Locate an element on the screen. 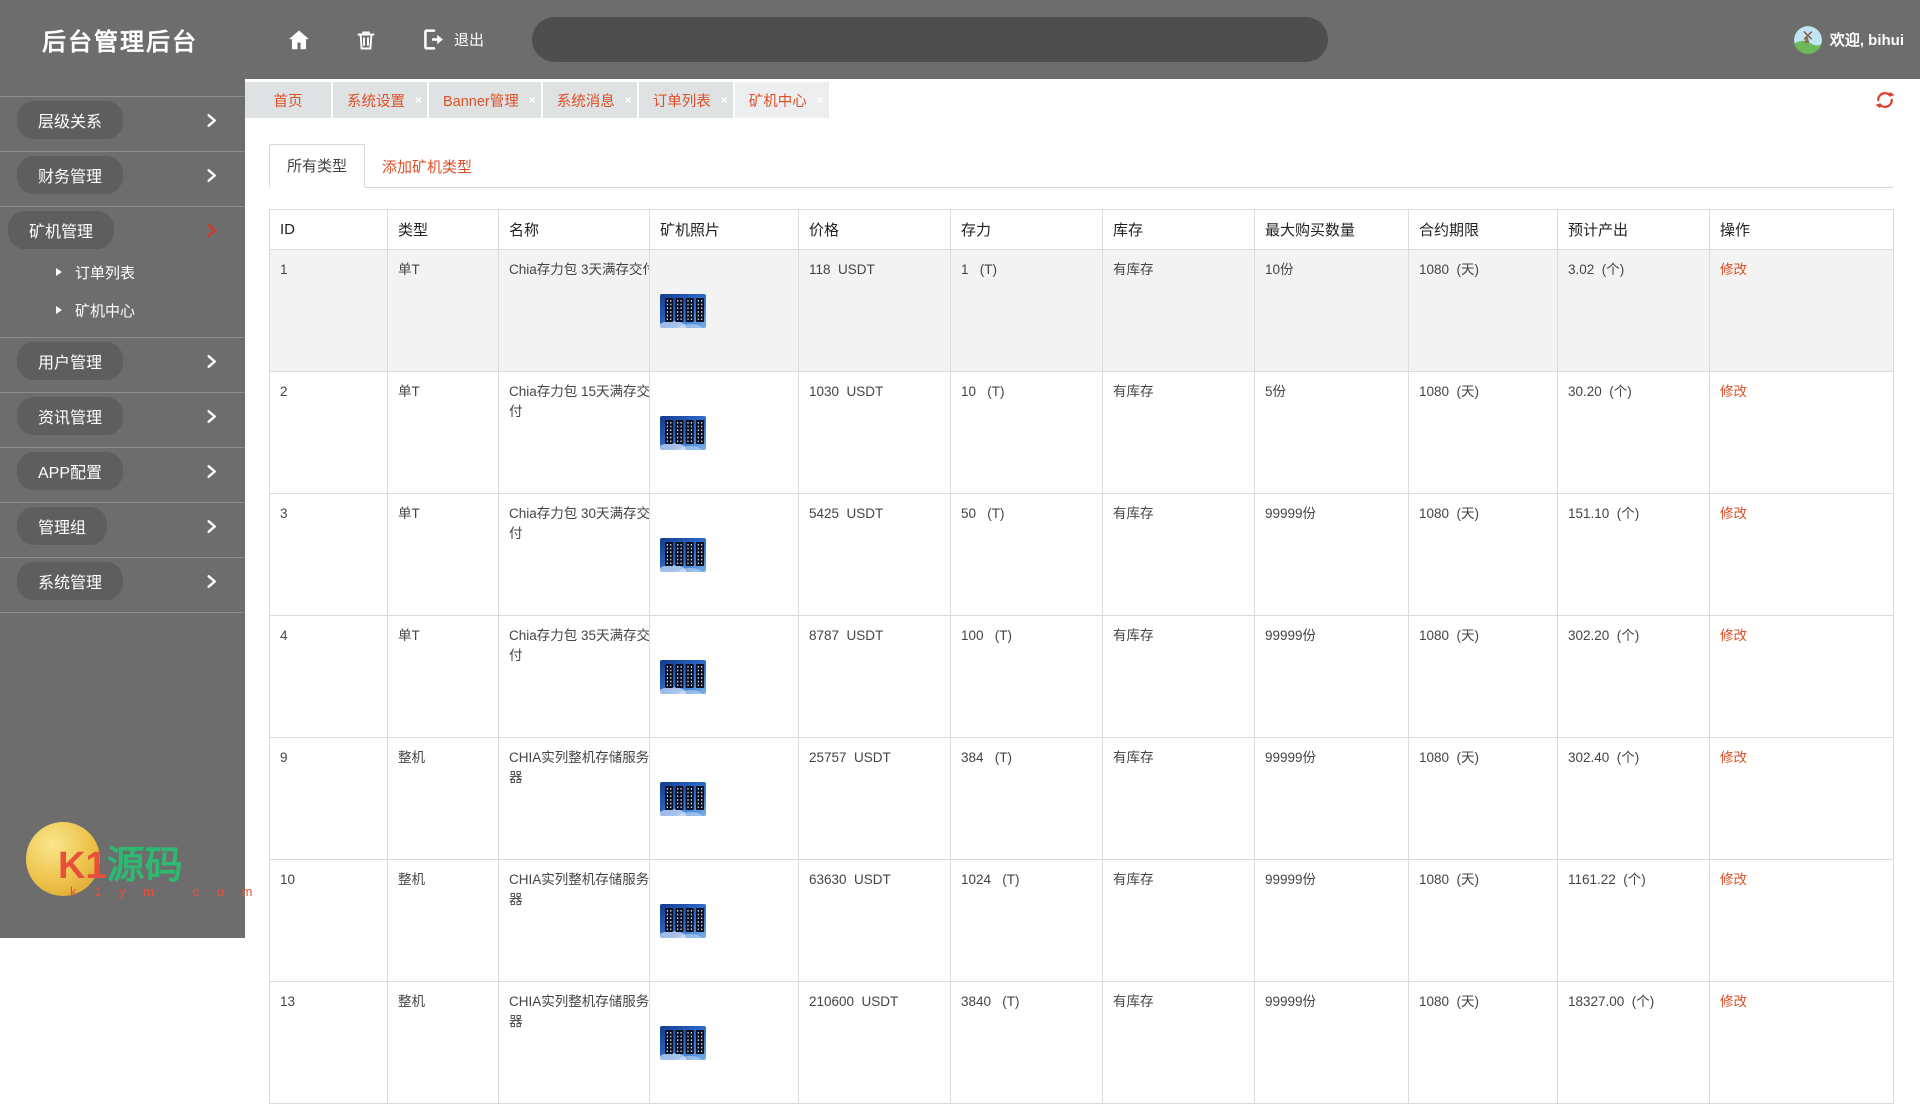 This screenshot has width=1920, height=1104. search-input is located at coordinates (930, 39).